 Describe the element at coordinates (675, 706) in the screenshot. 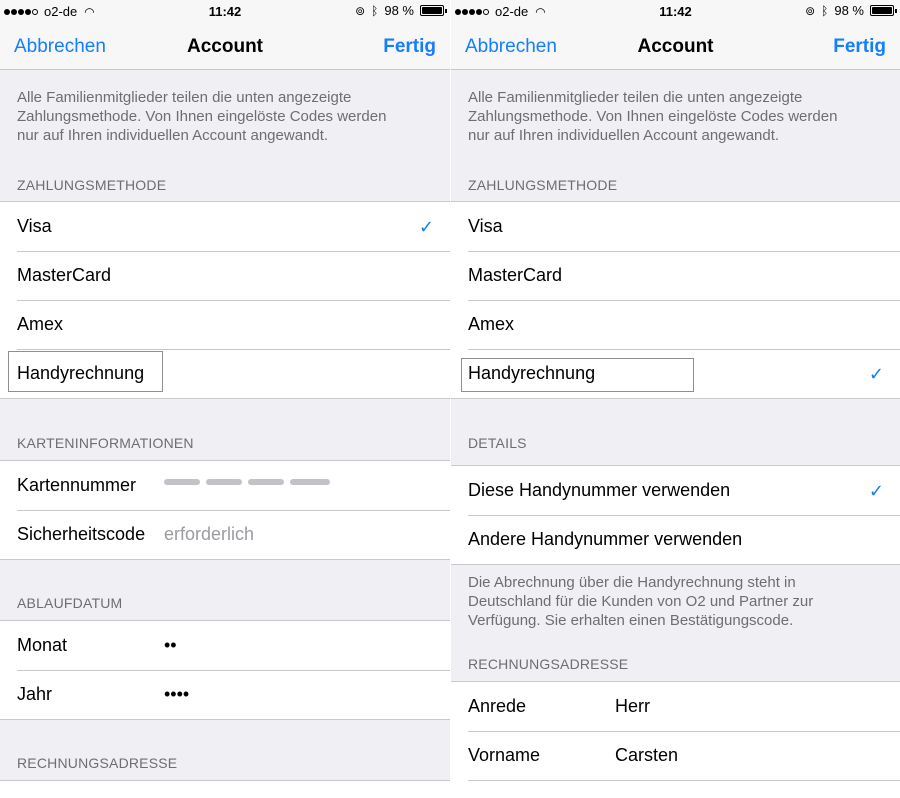

I see `salutation-row: Anrede Herr` at that location.